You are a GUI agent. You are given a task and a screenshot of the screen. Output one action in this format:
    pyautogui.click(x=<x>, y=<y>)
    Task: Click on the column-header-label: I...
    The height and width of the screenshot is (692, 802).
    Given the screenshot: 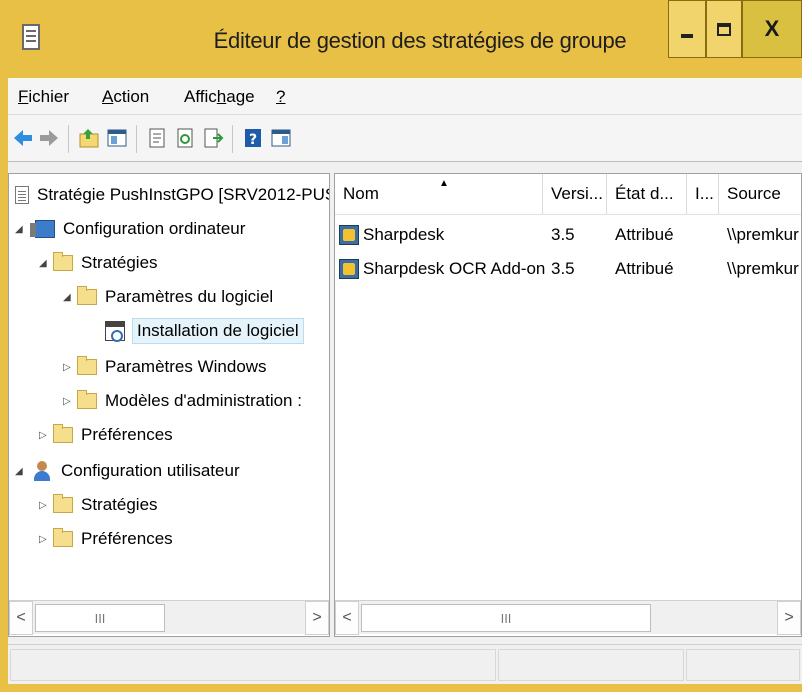 What is the action you would take?
    pyautogui.click(x=704, y=193)
    